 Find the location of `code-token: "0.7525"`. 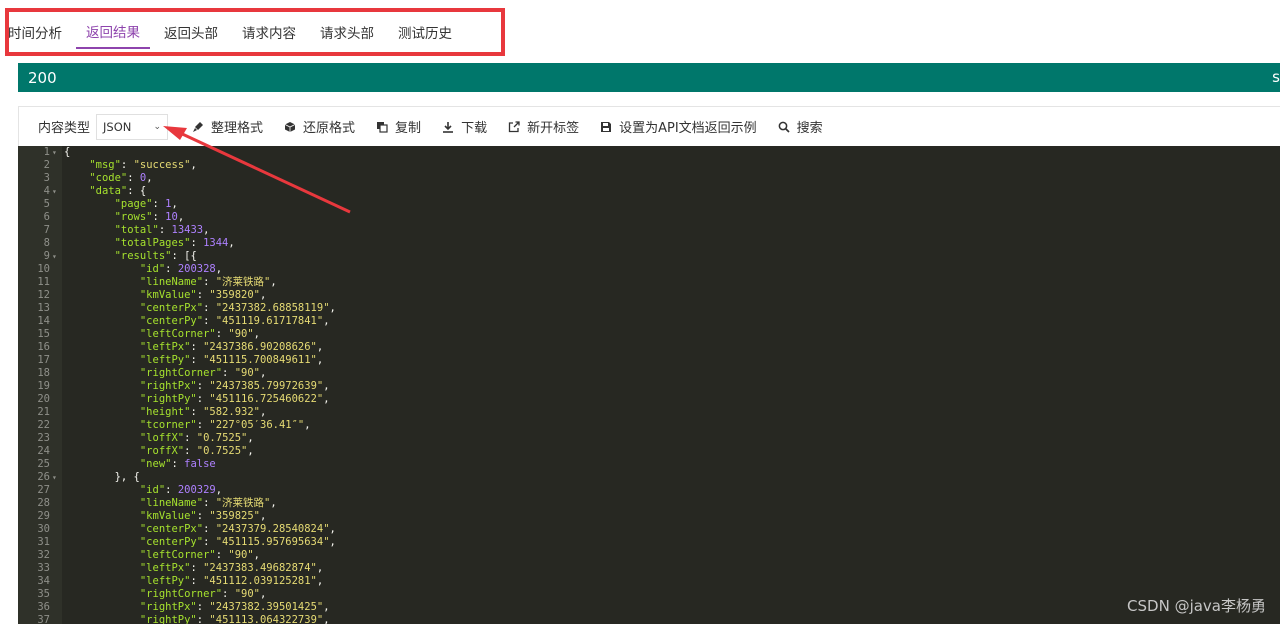

code-token: "0.7525" is located at coordinates (222, 451).